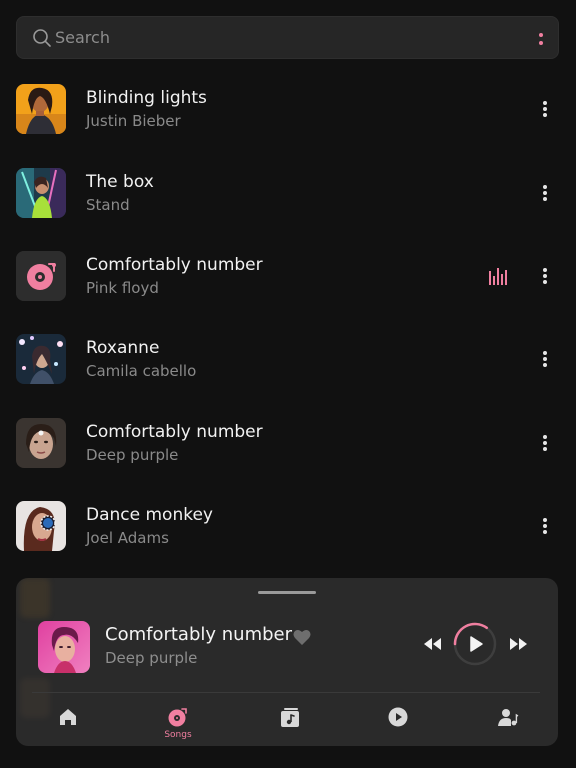 This screenshot has height=768, width=576. What do you see at coordinates (288, 357) in the screenshot?
I see `list-item: Roxanne Camila cabello` at bounding box center [288, 357].